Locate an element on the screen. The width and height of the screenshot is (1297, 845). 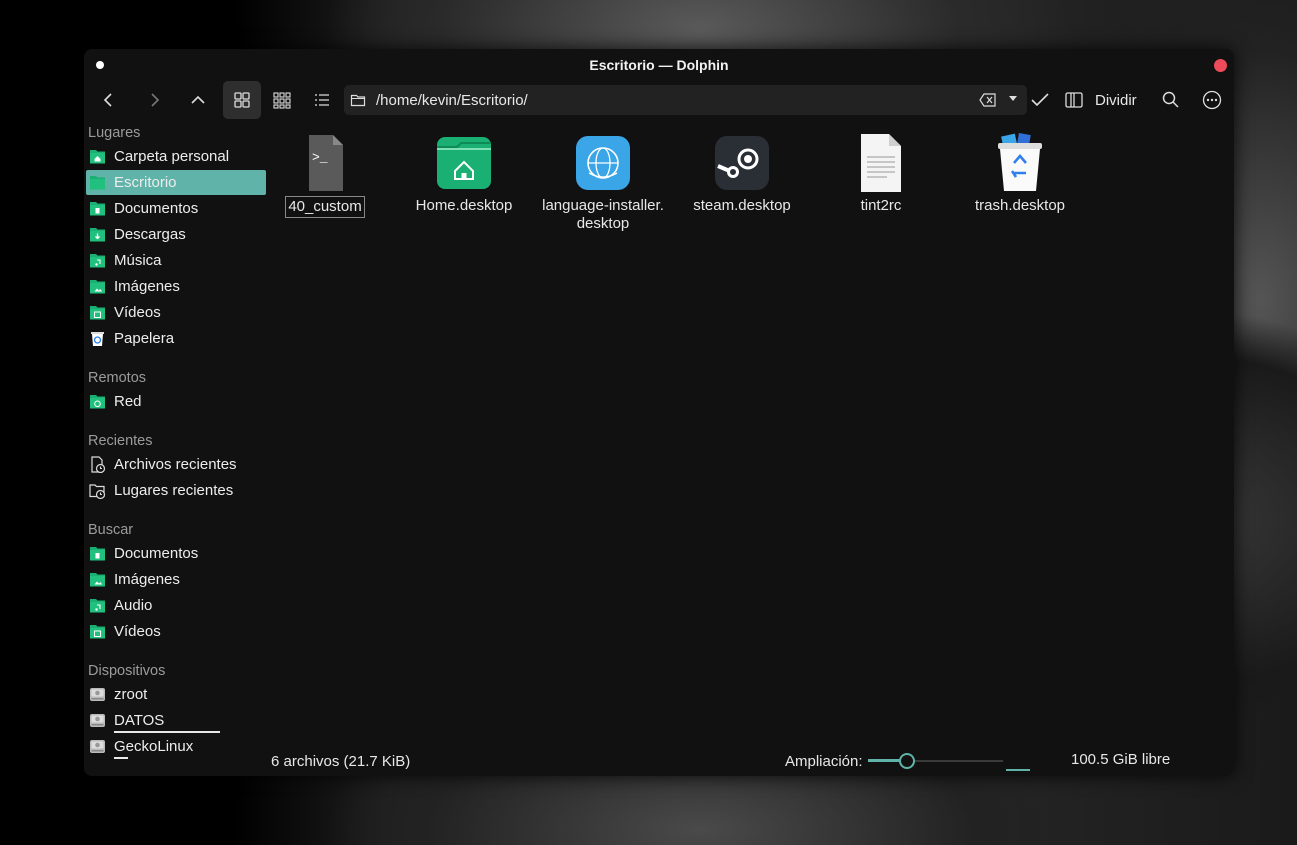
compact-view-button is located at coordinates (282, 100).